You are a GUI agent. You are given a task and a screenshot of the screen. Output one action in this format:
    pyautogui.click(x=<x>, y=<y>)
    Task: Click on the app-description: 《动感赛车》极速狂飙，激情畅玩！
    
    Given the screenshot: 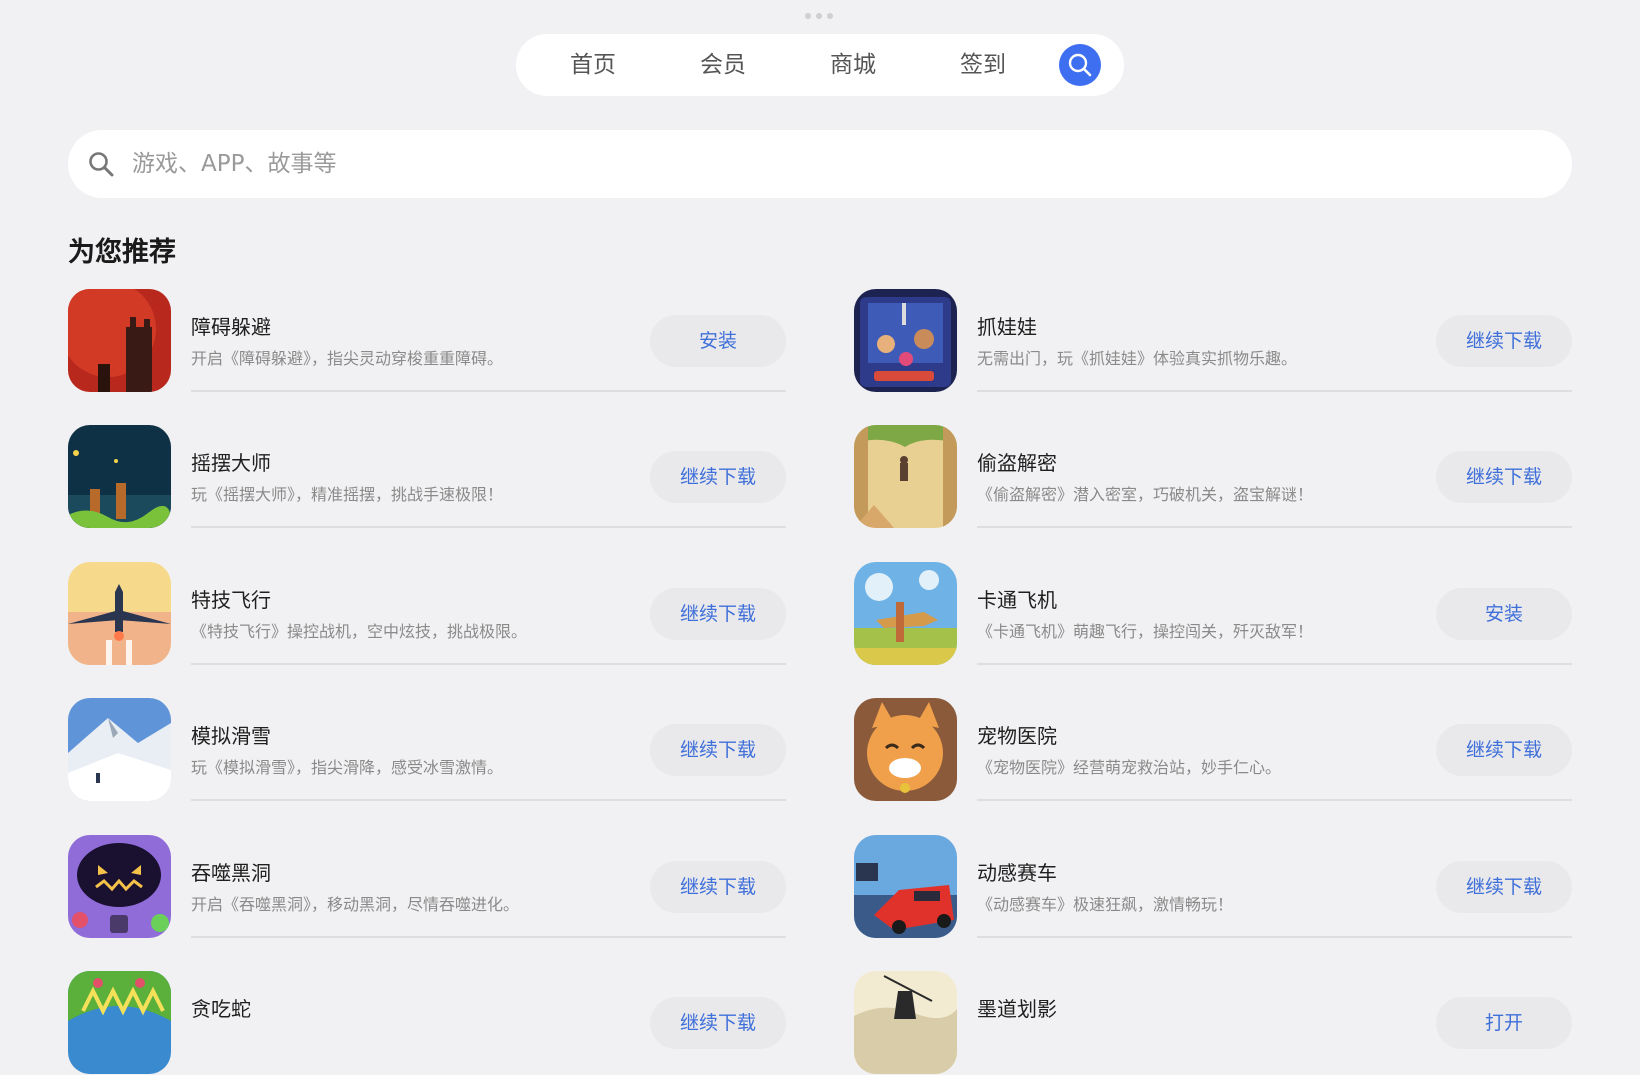 What is the action you would take?
    pyautogui.click(x=1105, y=904)
    